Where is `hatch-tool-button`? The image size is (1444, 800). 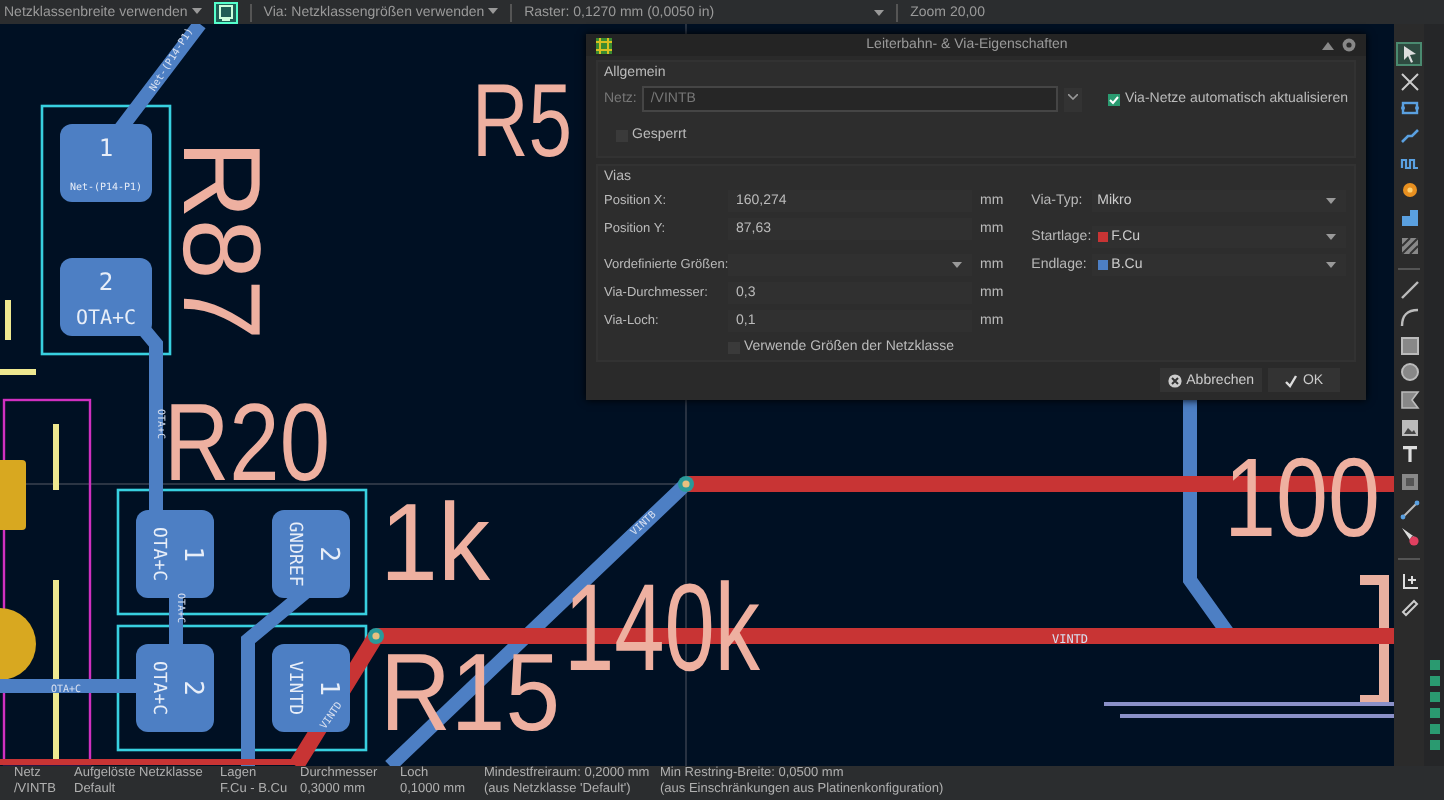 hatch-tool-button is located at coordinates (1409, 245).